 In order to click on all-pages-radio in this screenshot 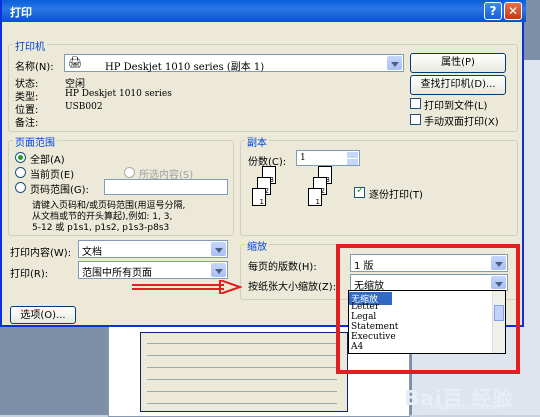, I will do `click(20, 157)`.